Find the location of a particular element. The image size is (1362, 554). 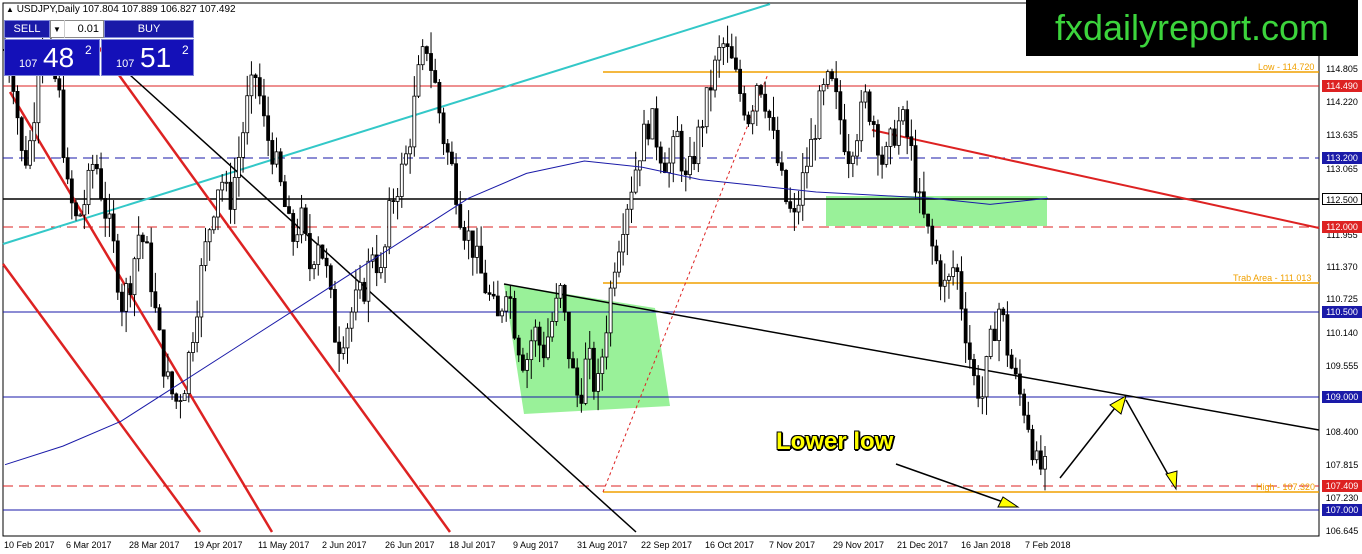

bid-price: 107 48 2 is located at coordinates (52, 57).